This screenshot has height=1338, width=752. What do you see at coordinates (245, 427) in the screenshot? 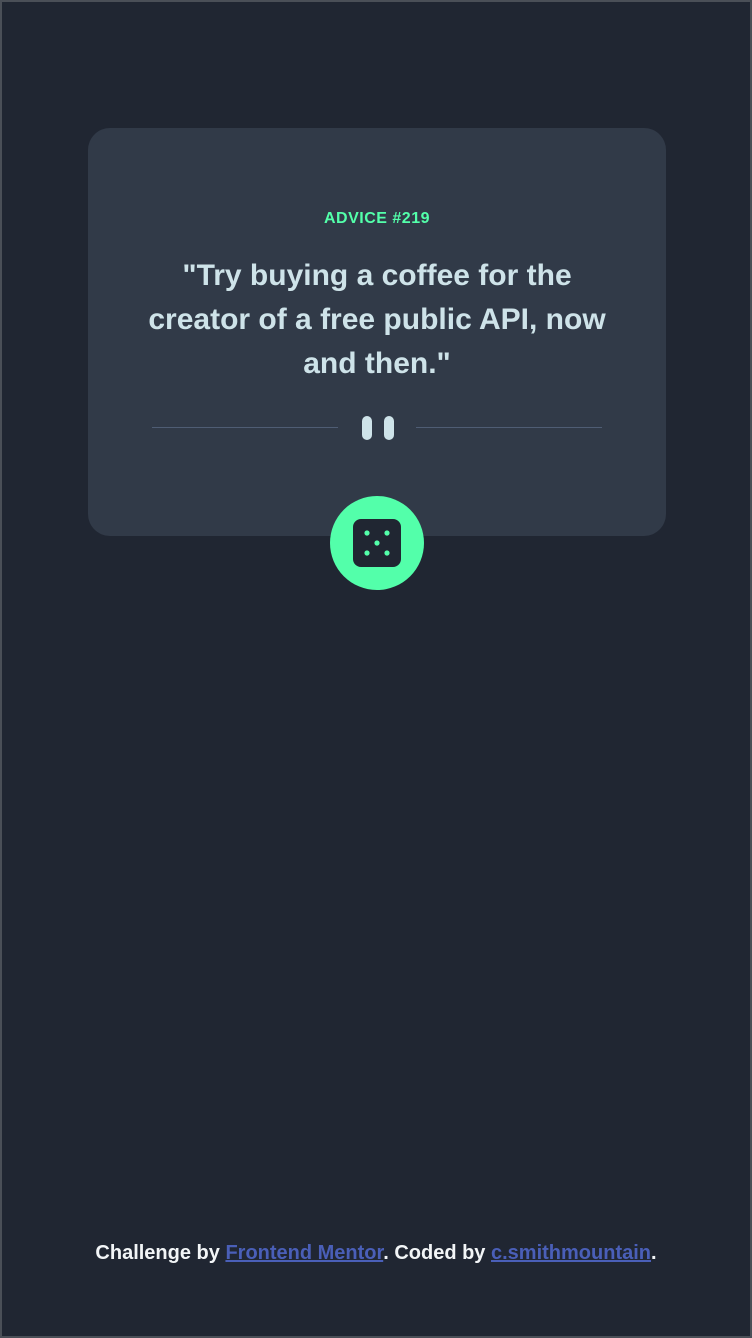
I see `divider-line-left` at bounding box center [245, 427].